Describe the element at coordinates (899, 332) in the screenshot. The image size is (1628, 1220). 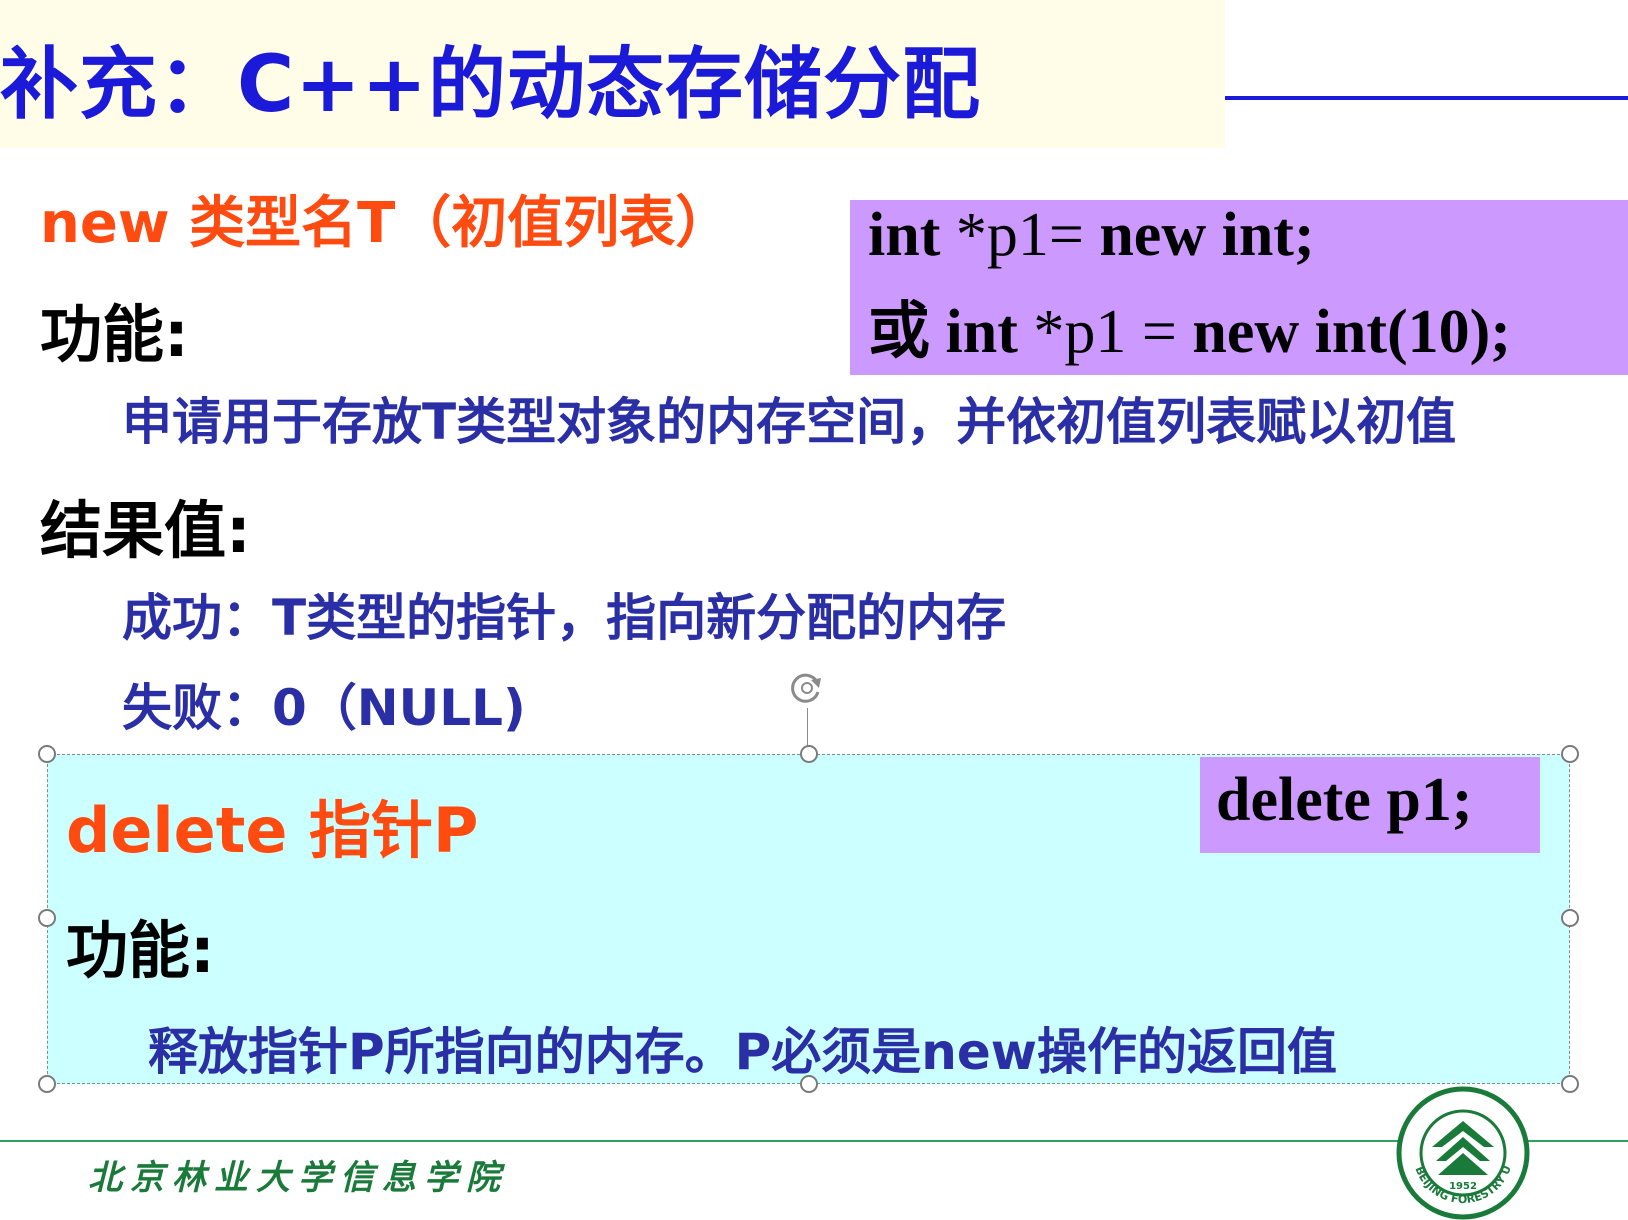
I see `code-or-label: 或` at that location.